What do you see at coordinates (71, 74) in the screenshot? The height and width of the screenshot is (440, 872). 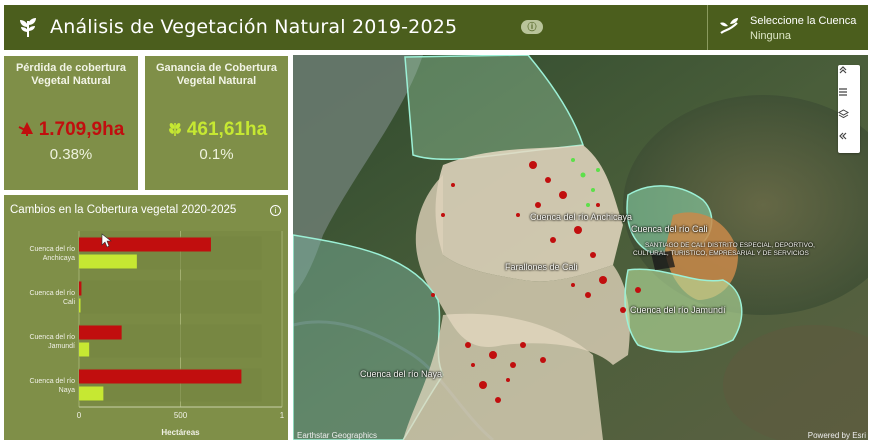 I see `kpi-loss-title: Pérdida de cobertura Vegetal Natural` at bounding box center [71, 74].